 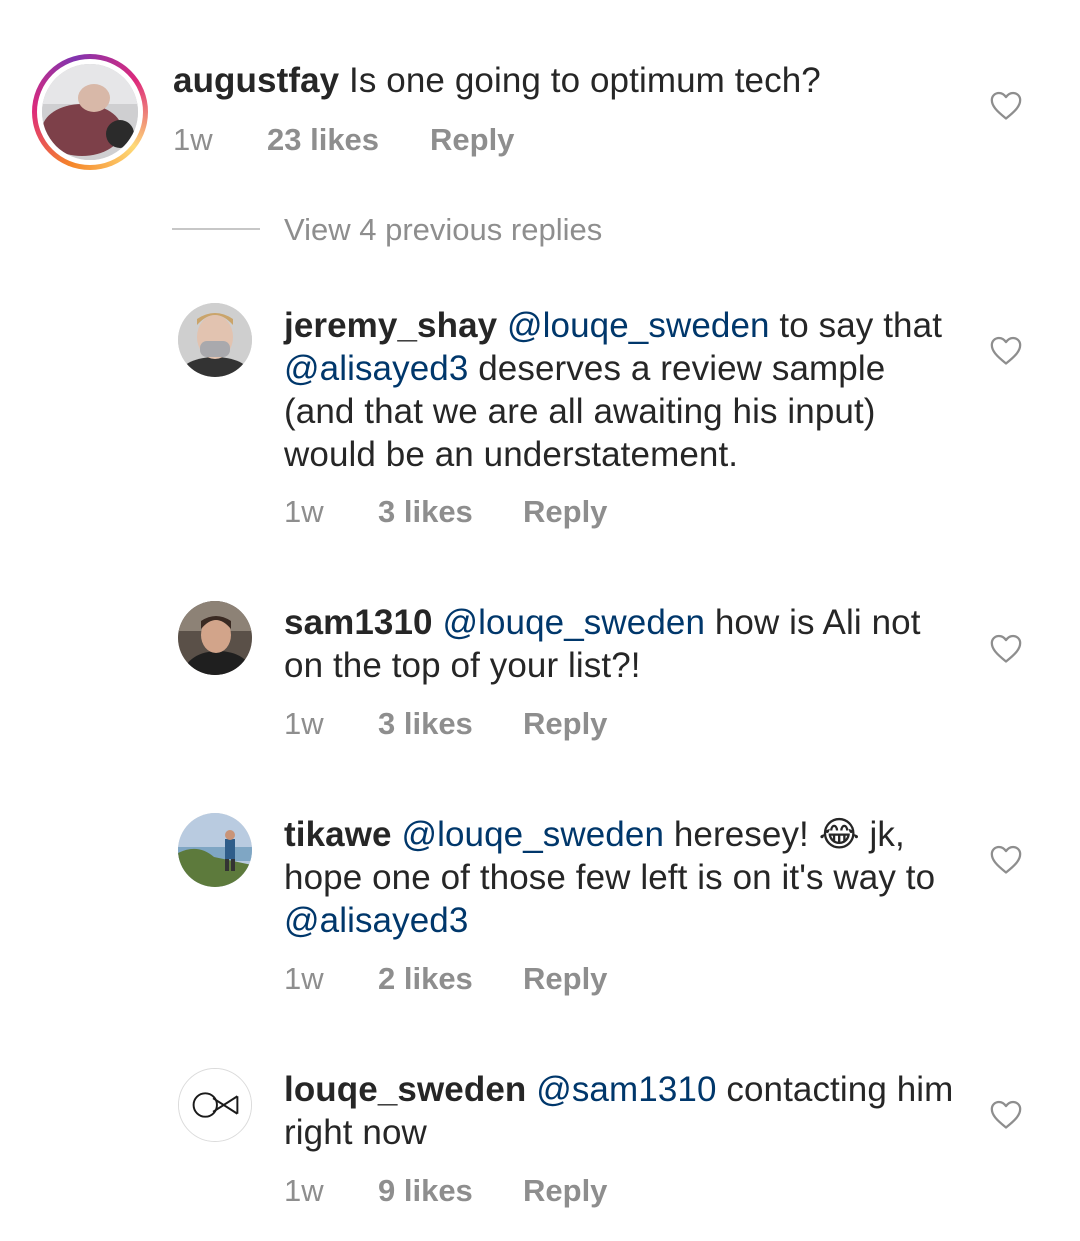 What do you see at coordinates (443, 230) in the screenshot?
I see `view-replies-label: View 4 previous replies` at bounding box center [443, 230].